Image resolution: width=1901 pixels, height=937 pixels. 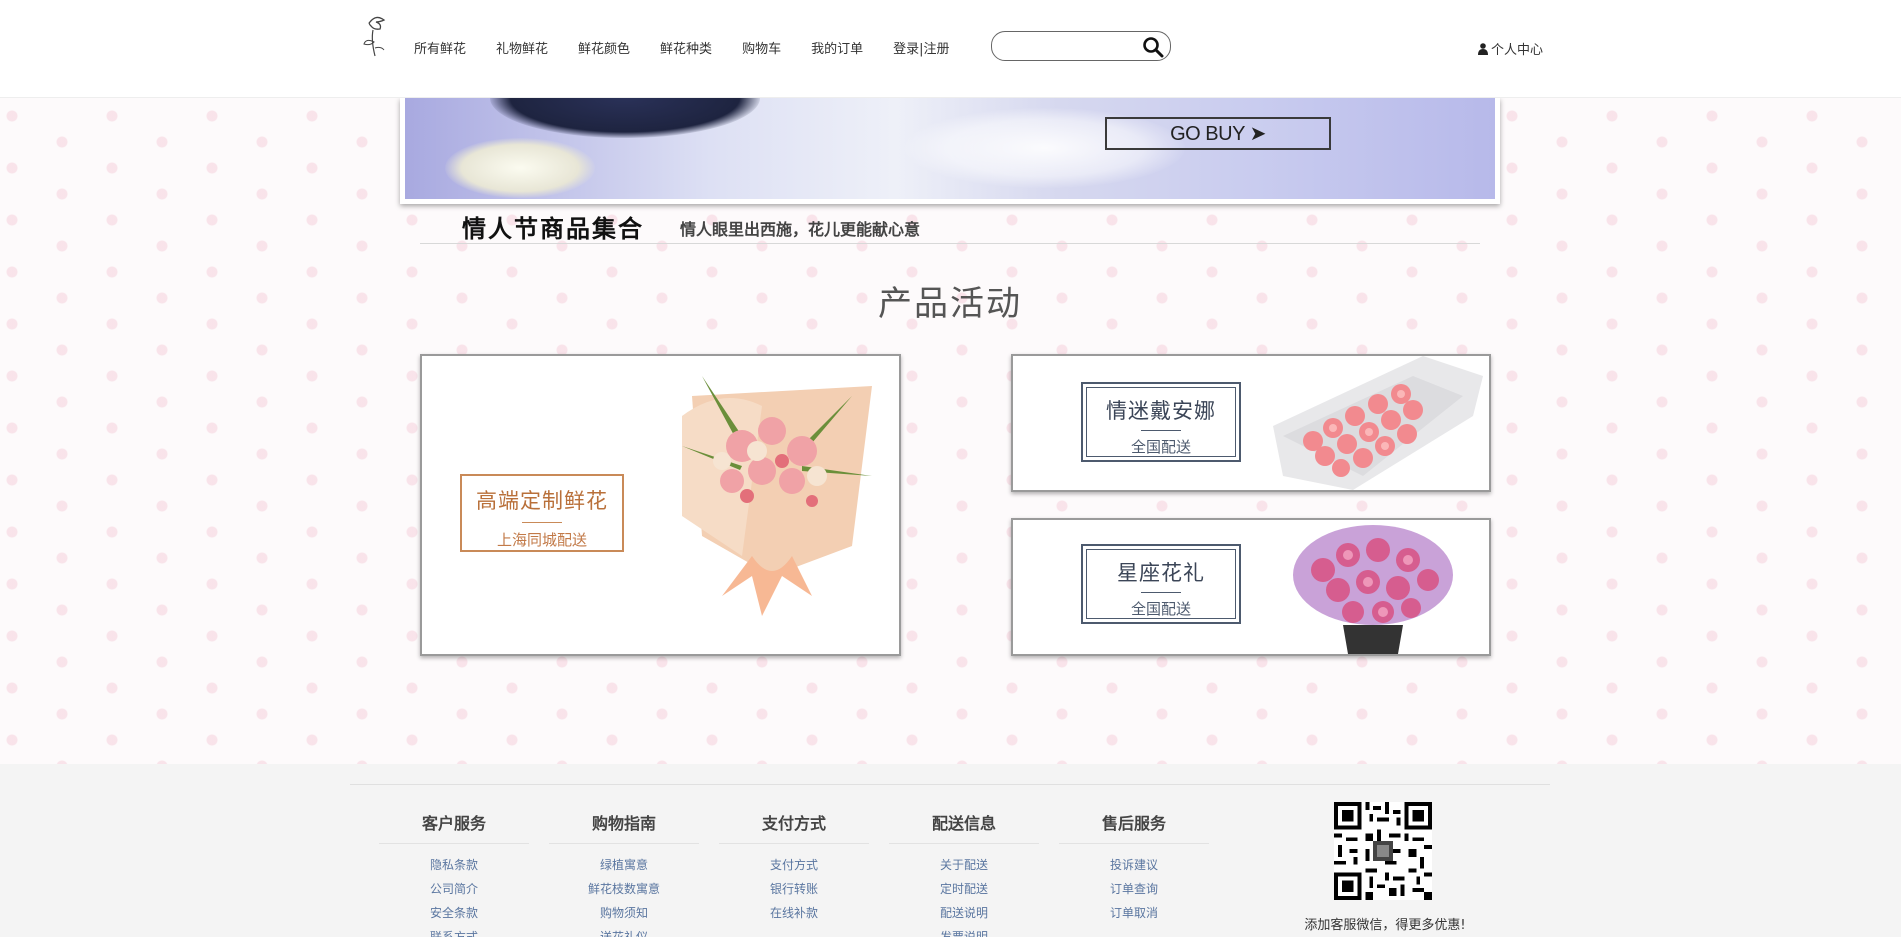 I want to click on footer-link: 关于配送, so click(x=964, y=865).